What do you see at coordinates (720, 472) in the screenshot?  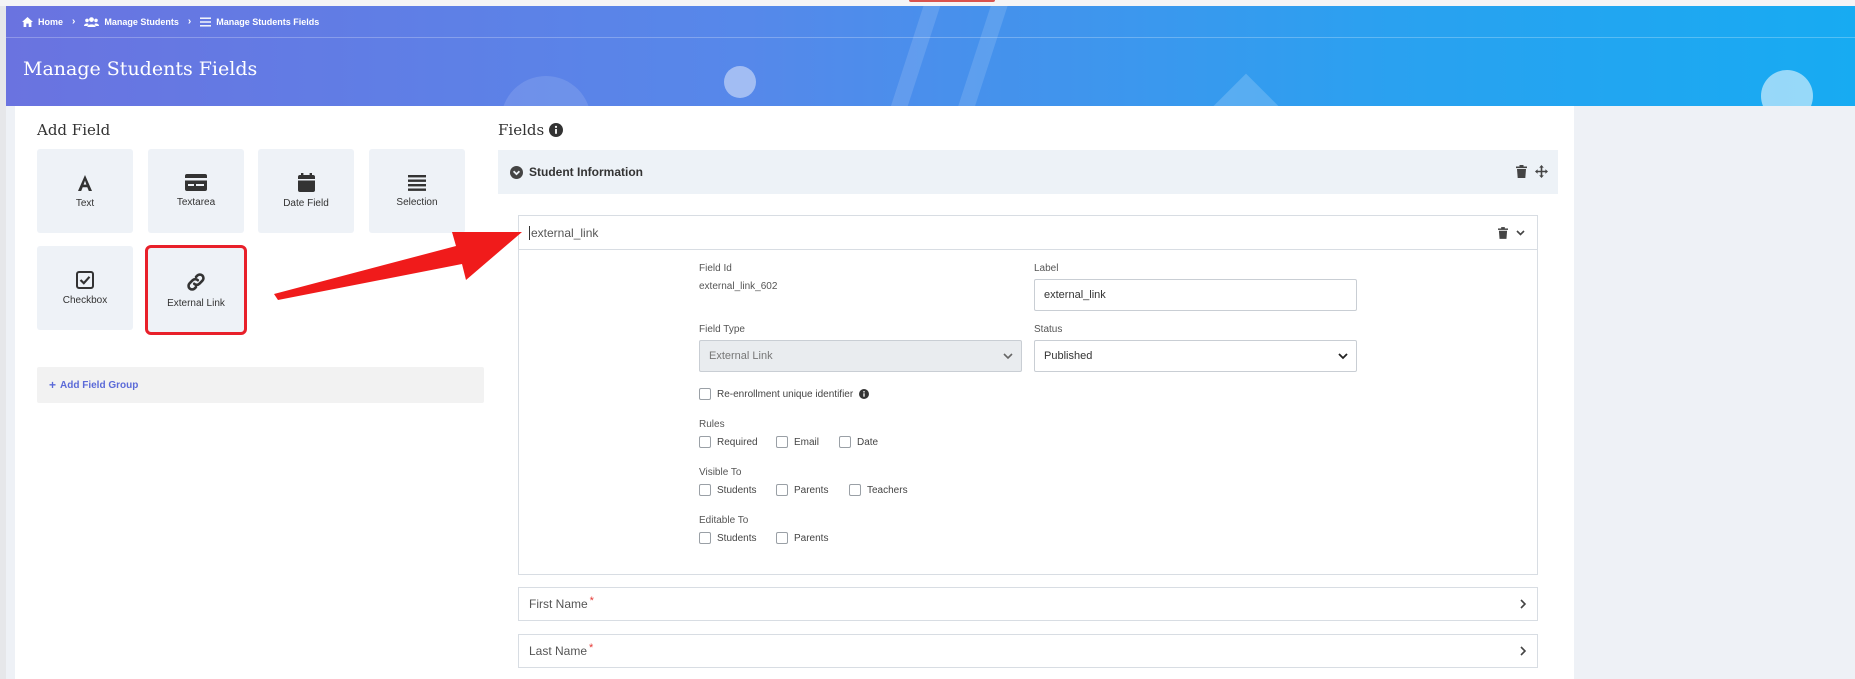 I see `visible-to-label: Visible To` at bounding box center [720, 472].